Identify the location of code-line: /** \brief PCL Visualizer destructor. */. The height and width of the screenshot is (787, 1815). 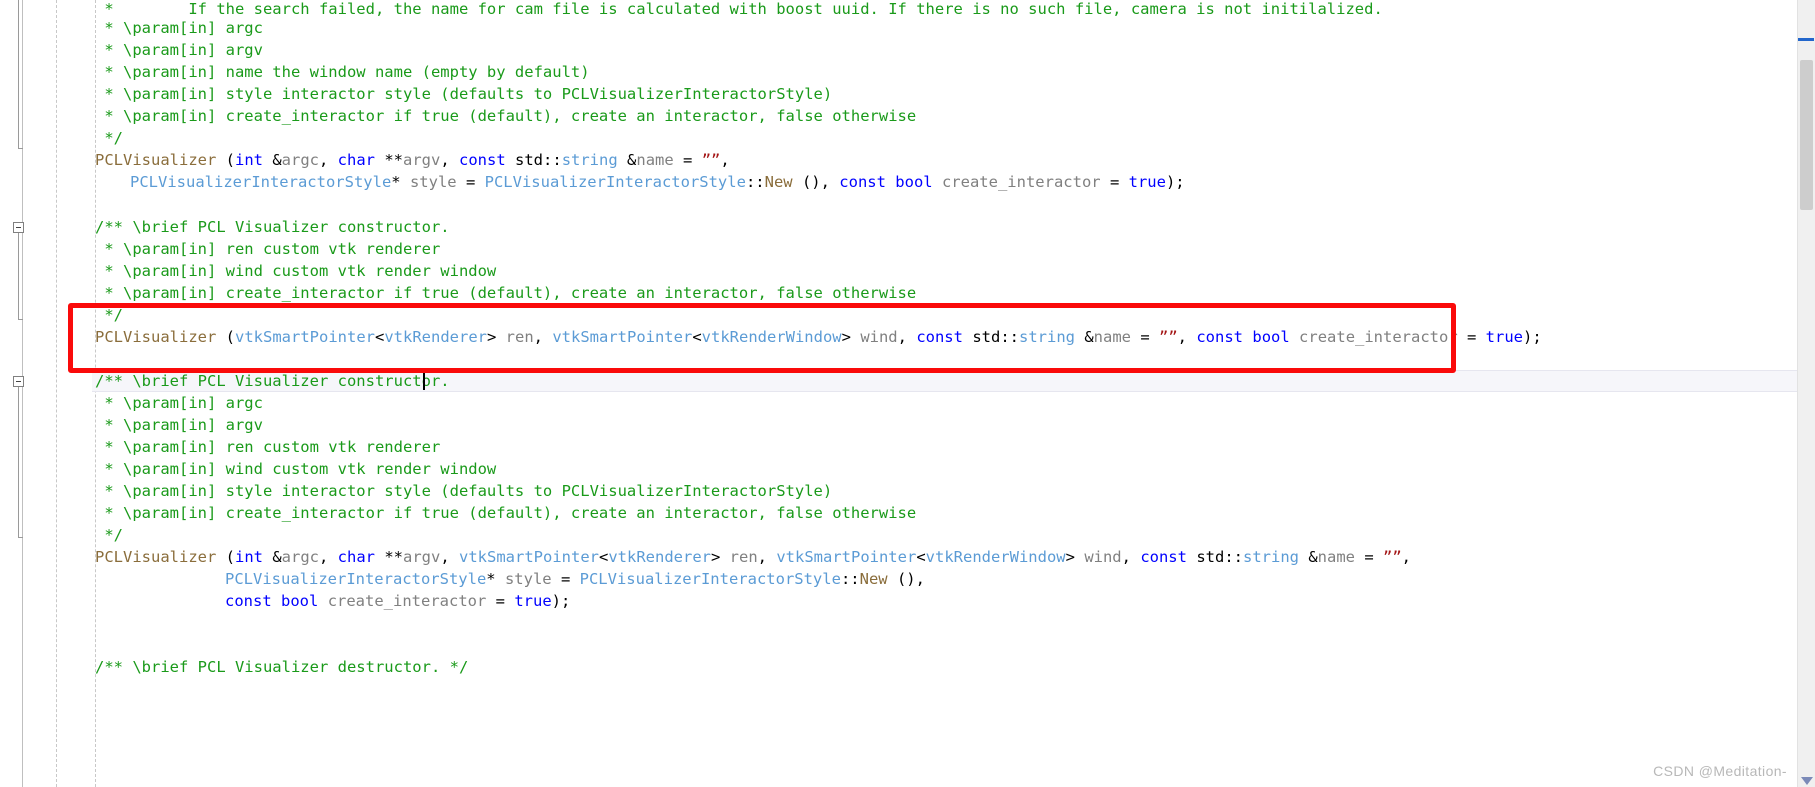
(282, 667).